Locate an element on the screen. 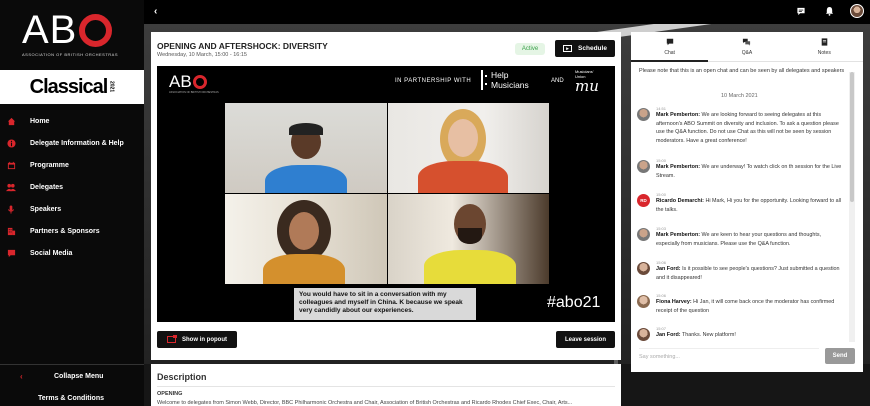 This screenshot has width=870, height=406. tab-qa: Q&A is located at coordinates (746, 46).